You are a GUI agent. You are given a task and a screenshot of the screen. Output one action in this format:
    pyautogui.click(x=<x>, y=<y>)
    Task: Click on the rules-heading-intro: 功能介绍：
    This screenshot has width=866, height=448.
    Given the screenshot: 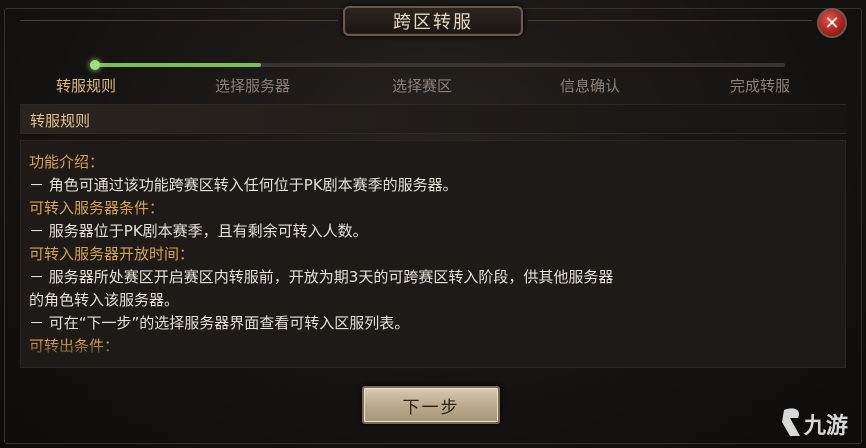 What is the action you would take?
    pyautogui.click(x=67, y=162)
    